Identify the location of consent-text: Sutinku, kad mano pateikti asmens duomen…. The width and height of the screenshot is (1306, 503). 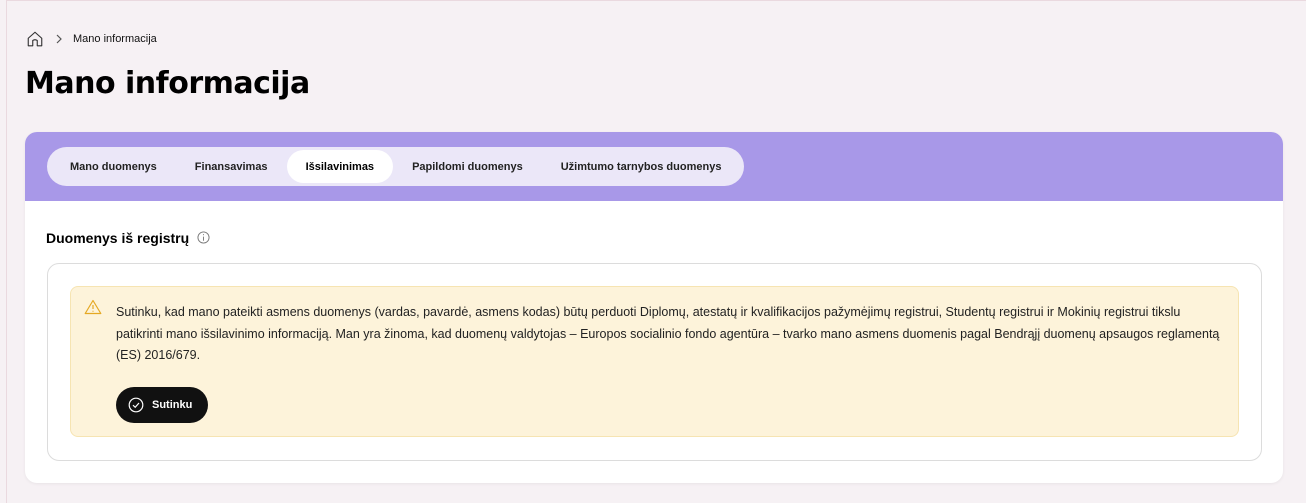
(668, 333).